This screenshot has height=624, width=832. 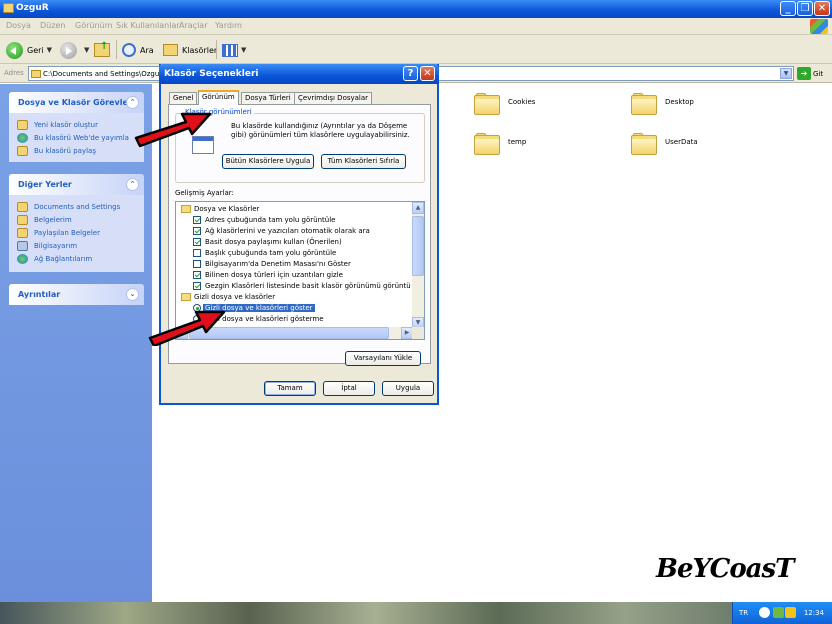 What do you see at coordinates (349, 388) in the screenshot?
I see `cancel-button: İptal` at bounding box center [349, 388].